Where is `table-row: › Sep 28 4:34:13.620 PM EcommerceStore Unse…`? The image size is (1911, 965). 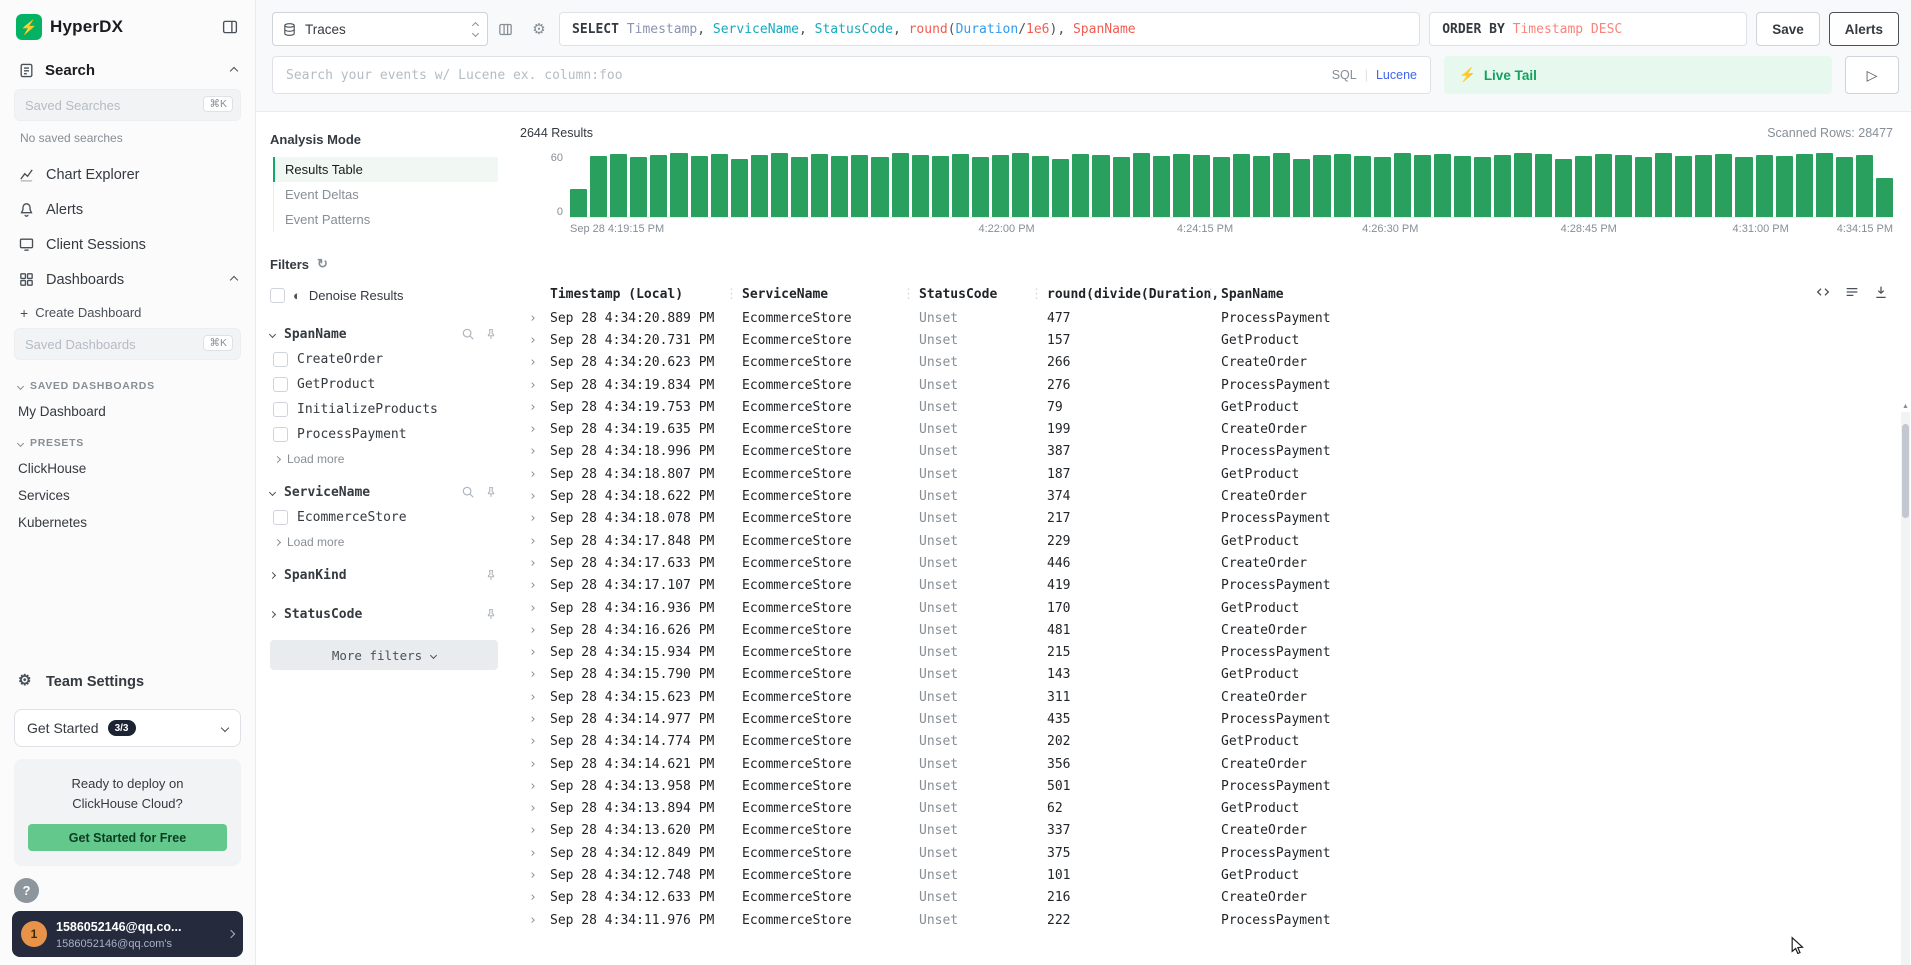
table-row: › Sep 28 4:34:13.620 PM EcommerceStore Unse… is located at coordinates (1206, 831).